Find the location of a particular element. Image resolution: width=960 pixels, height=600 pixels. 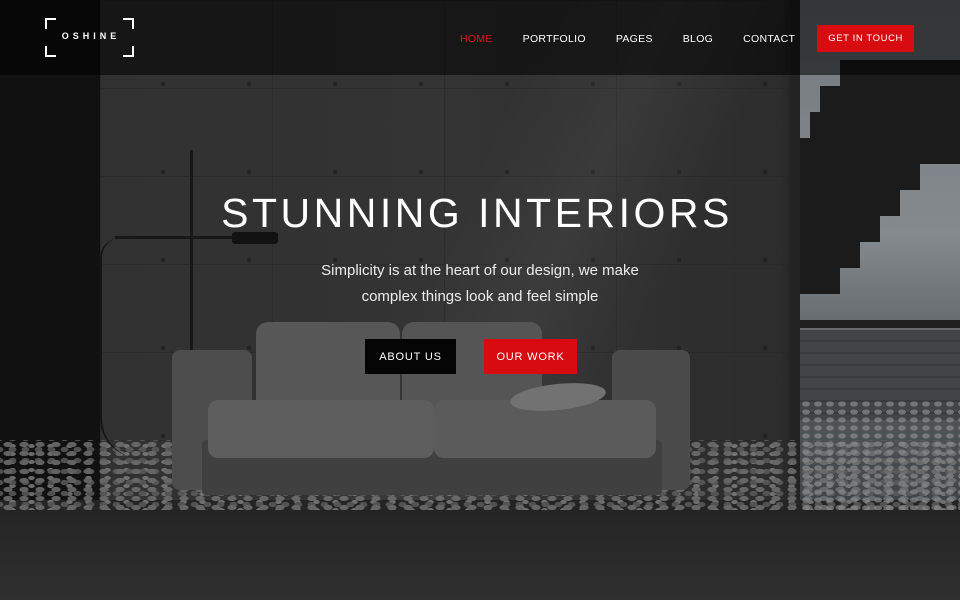

nav-item-contact: CONTACT is located at coordinates (769, 39).